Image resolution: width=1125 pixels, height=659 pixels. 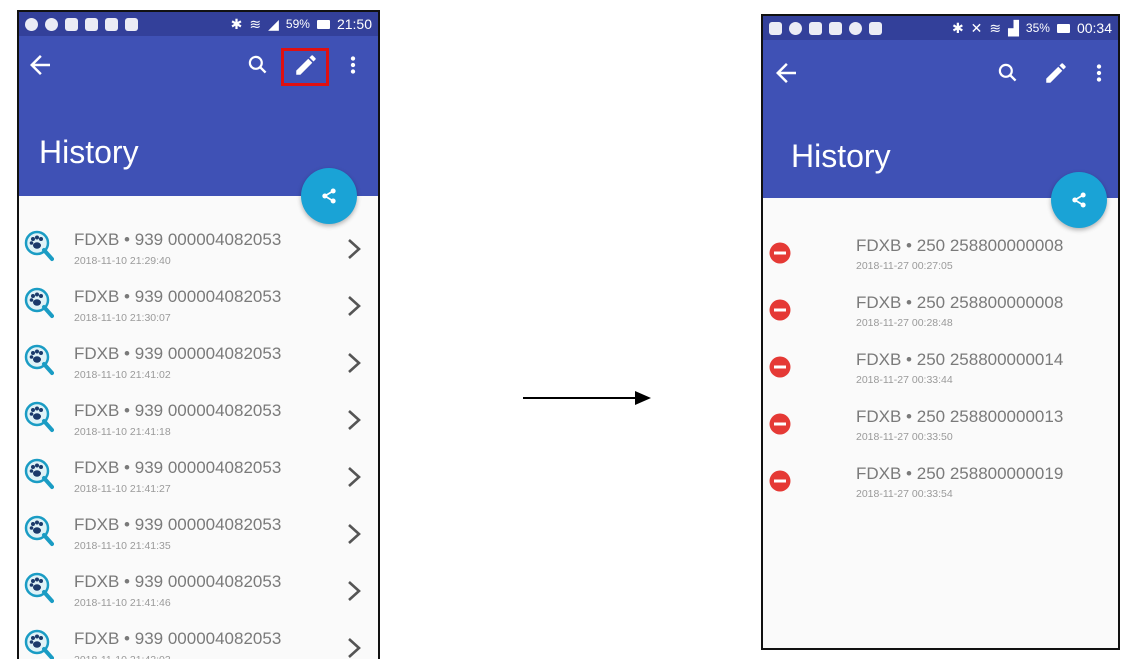 What do you see at coordinates (305, 67) in the screenshot?
I see `edit-button-highlight` at bounding box center [305, 67].